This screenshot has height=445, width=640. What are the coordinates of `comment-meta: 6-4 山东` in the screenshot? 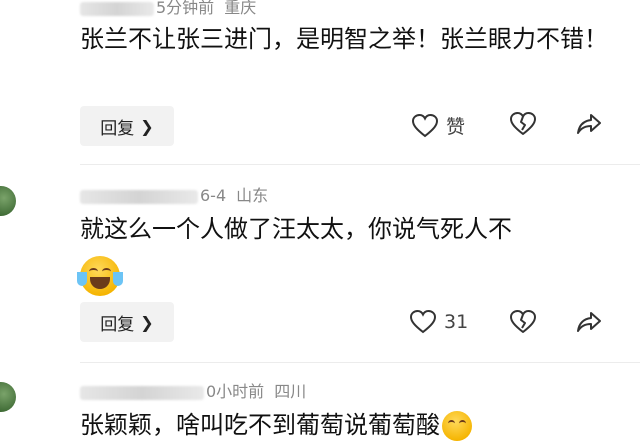 It's located at (174, 194).